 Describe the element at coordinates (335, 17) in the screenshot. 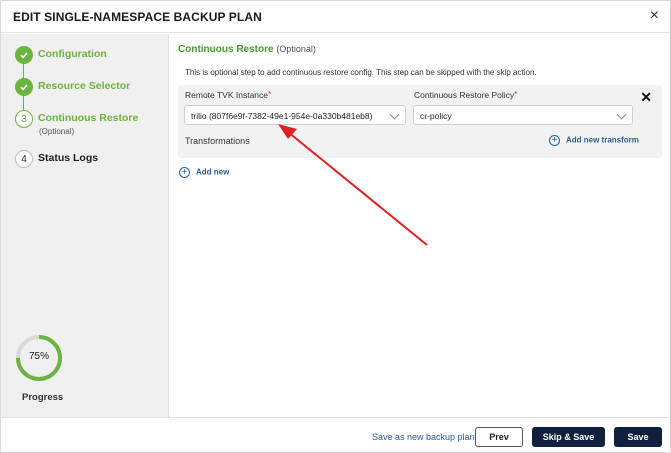

I see `dialog-header: EDIT SINGLE-NAMESPACE BACKUP PLAN ×` at that location.